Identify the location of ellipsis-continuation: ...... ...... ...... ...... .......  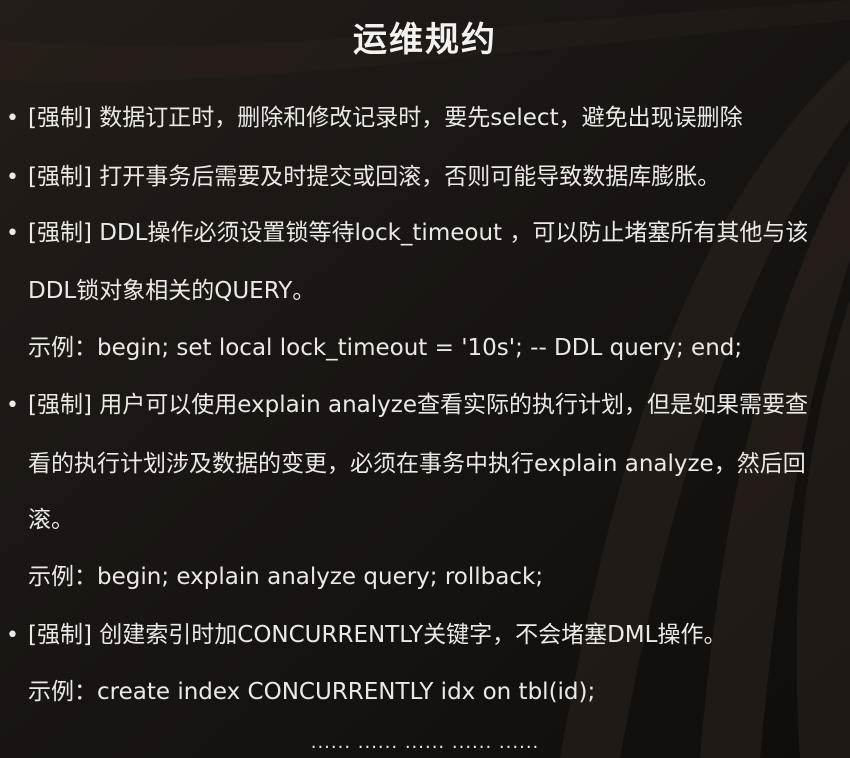
(425, 742).